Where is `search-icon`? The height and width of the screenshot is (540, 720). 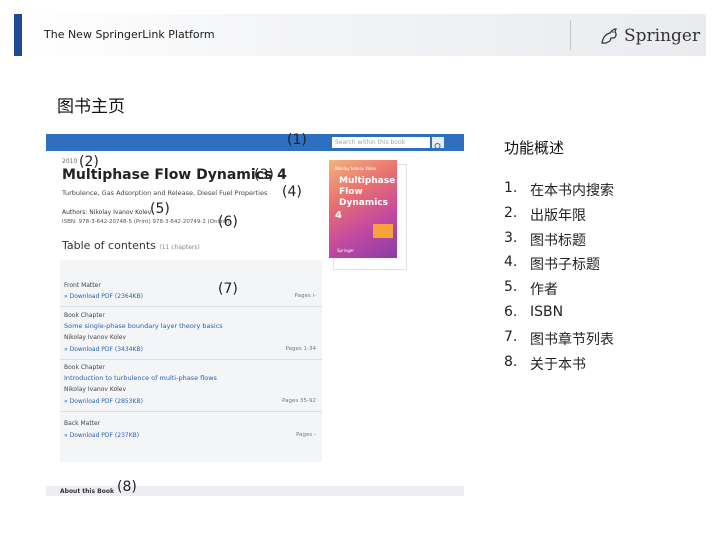 search-icon is located at coordinates (438, 147).